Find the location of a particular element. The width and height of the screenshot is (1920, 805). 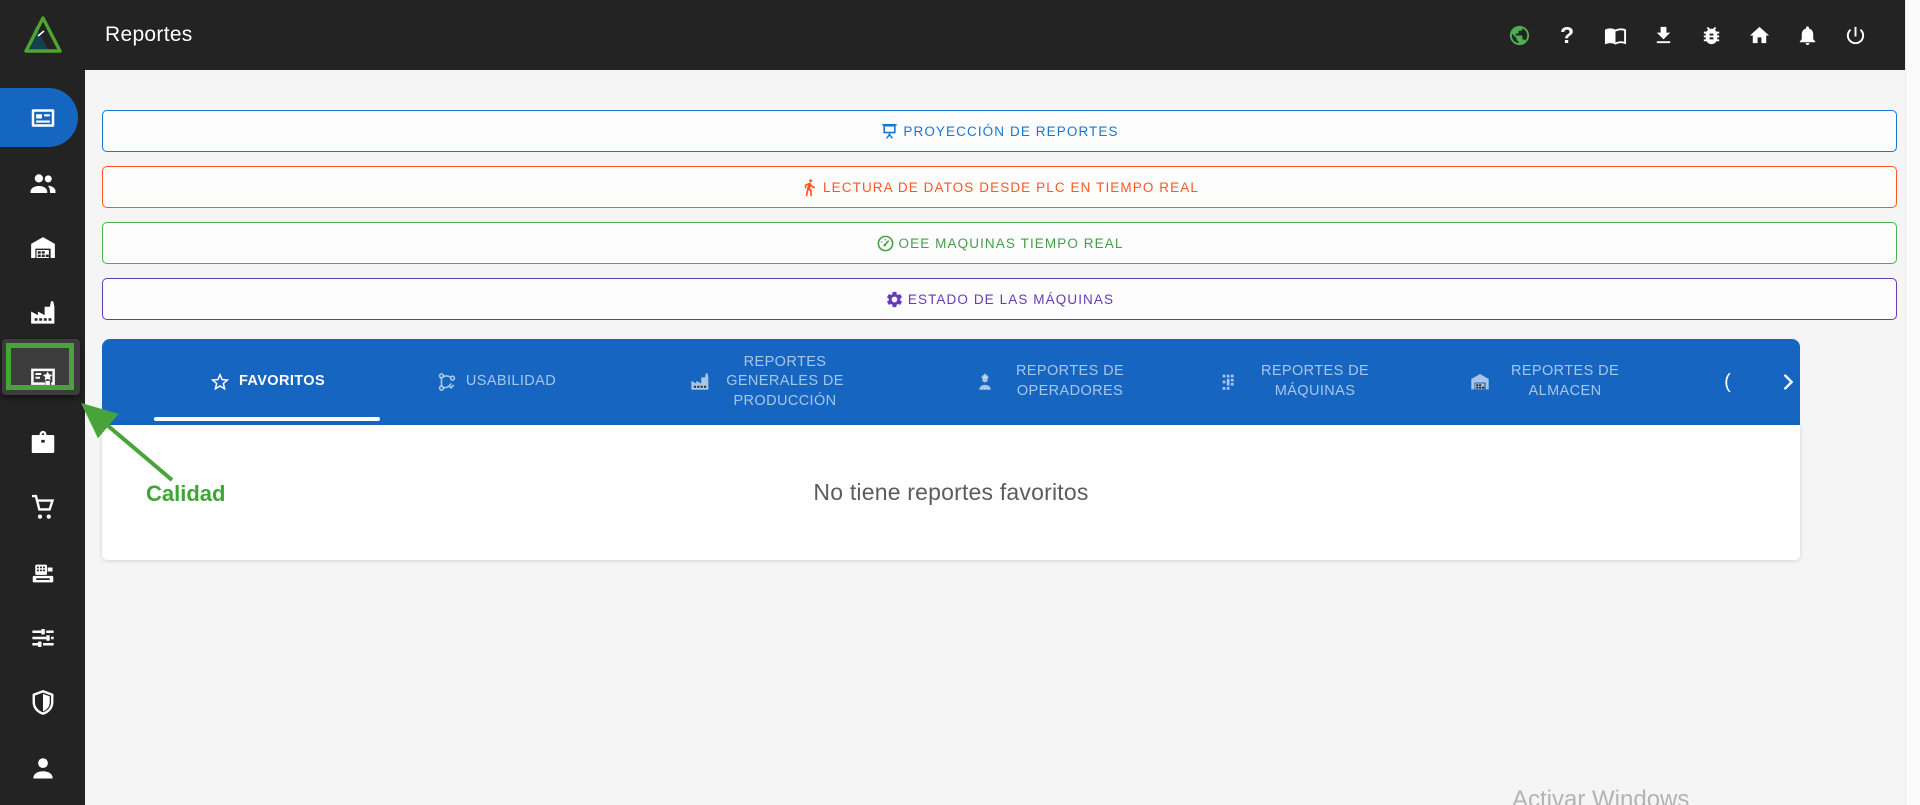

banner-label: ESTADO DE LAS MÁQUINAS is located at coordinates (1011, 299).